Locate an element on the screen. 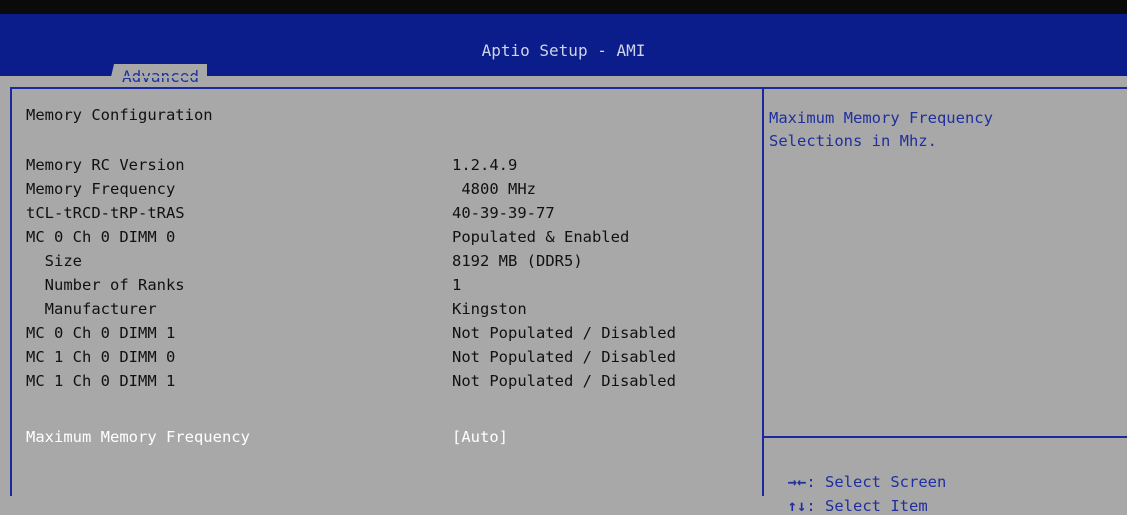 The image size is (1127, 515). key-hint-select-item: ↑↓: Select Item is located at coordinates (848, 497).